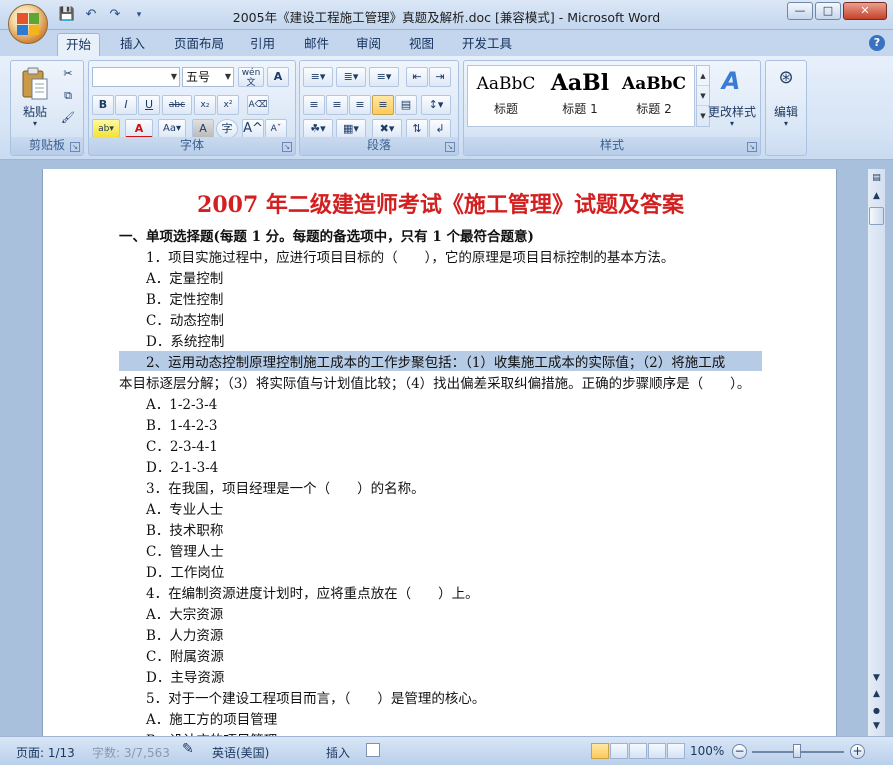 The height and width of the screenshot is (765, 893). Describe the element at coordinates (410, 258) in the screenshot. I see `document-line: 1．项目实施过程中，应进行项目目标的（ ），它的原理是项目目标控制的基本方法。` at that location.